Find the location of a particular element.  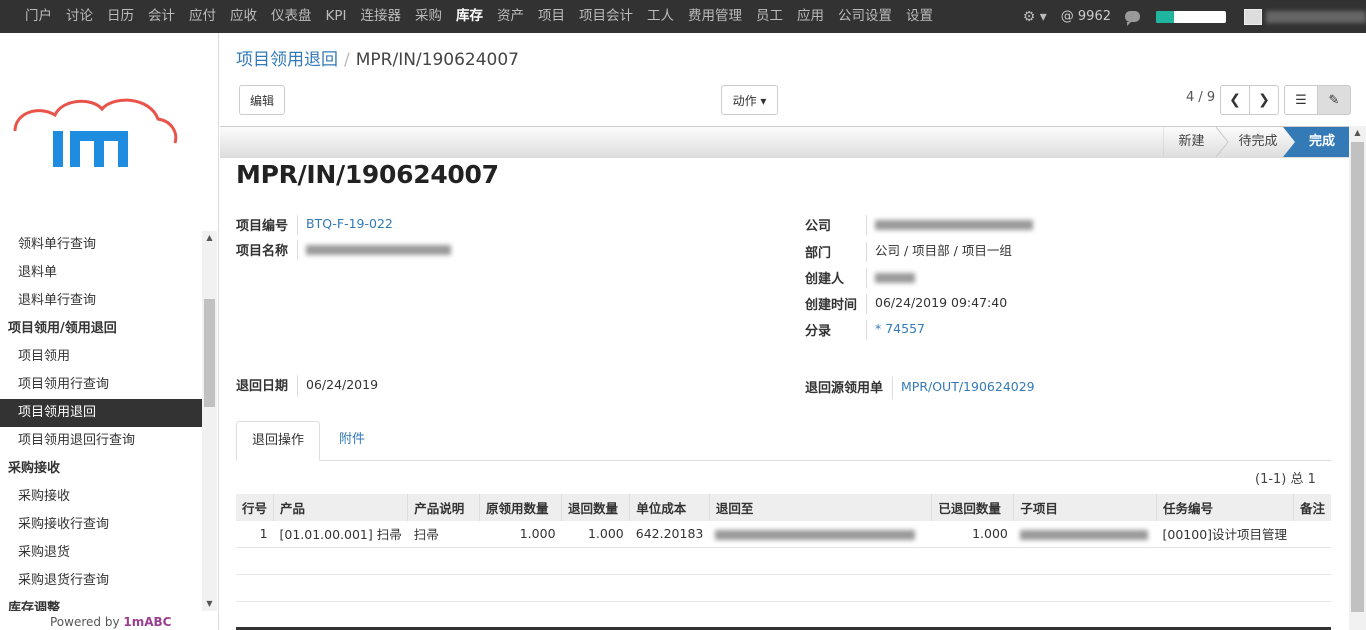

topnav-item: 采购 is located at coordinates (428, 16).